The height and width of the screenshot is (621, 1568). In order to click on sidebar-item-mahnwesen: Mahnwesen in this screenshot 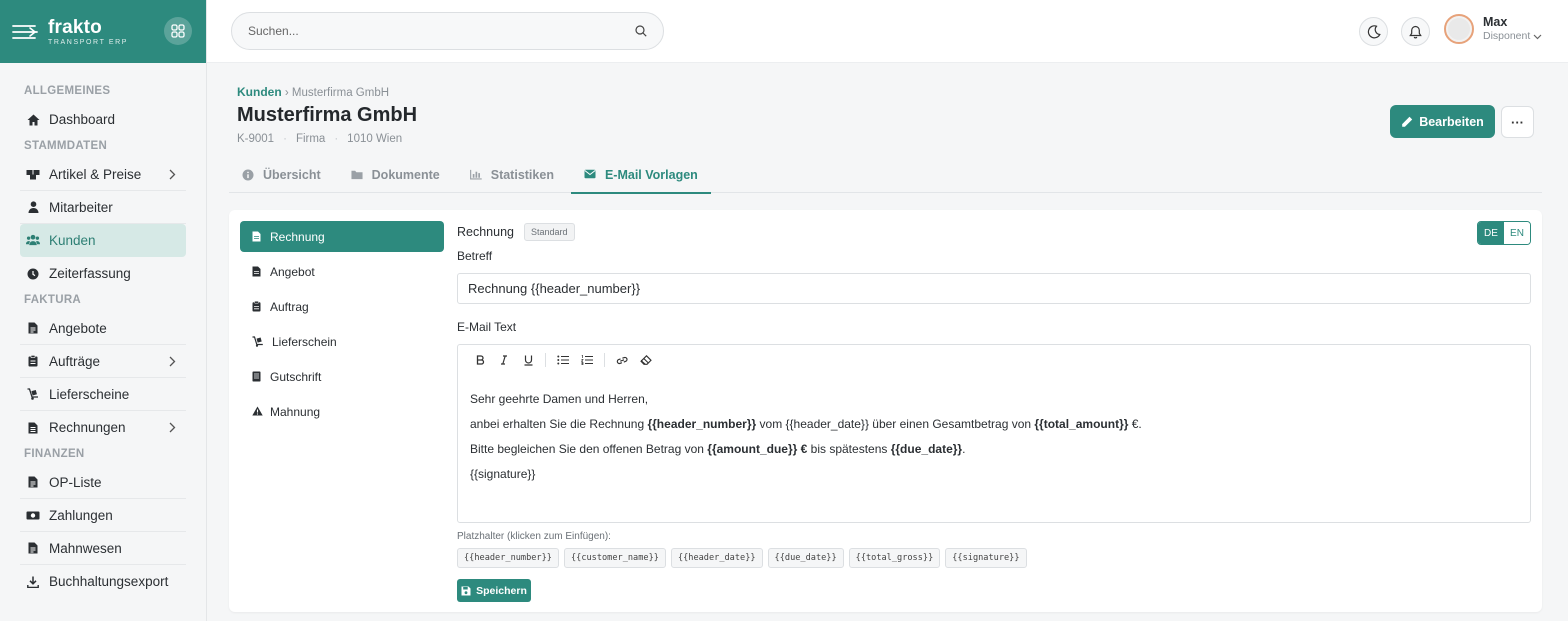, I will do `click(103, 548)`.